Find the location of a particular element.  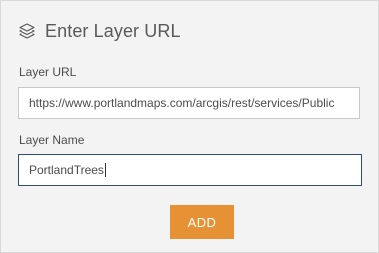

text-caret is located at coordinates (105, 170).